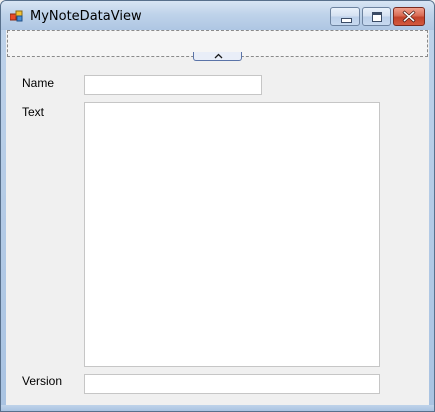 The width and height of the screenshot is (435, 412). Describe the element at coordinates (33, 112) in the screenshot. I see `text-label: Text` at that location.